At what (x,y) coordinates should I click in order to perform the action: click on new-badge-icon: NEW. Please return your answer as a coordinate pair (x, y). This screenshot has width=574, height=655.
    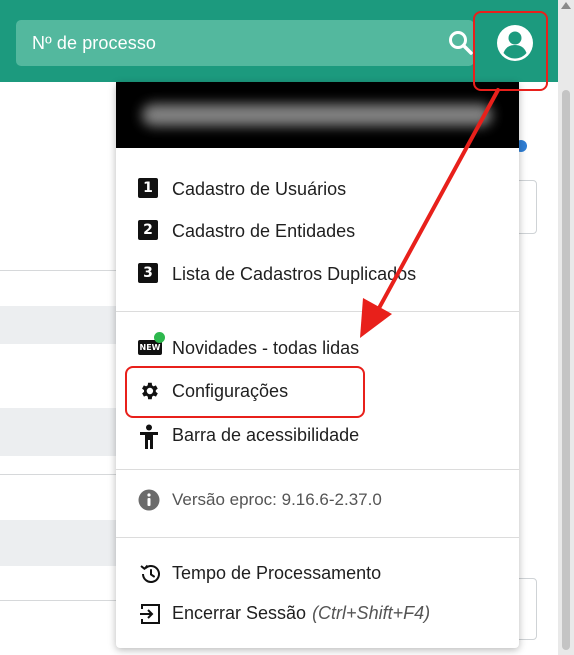
    Looking at the image, I should click on (151, 345).